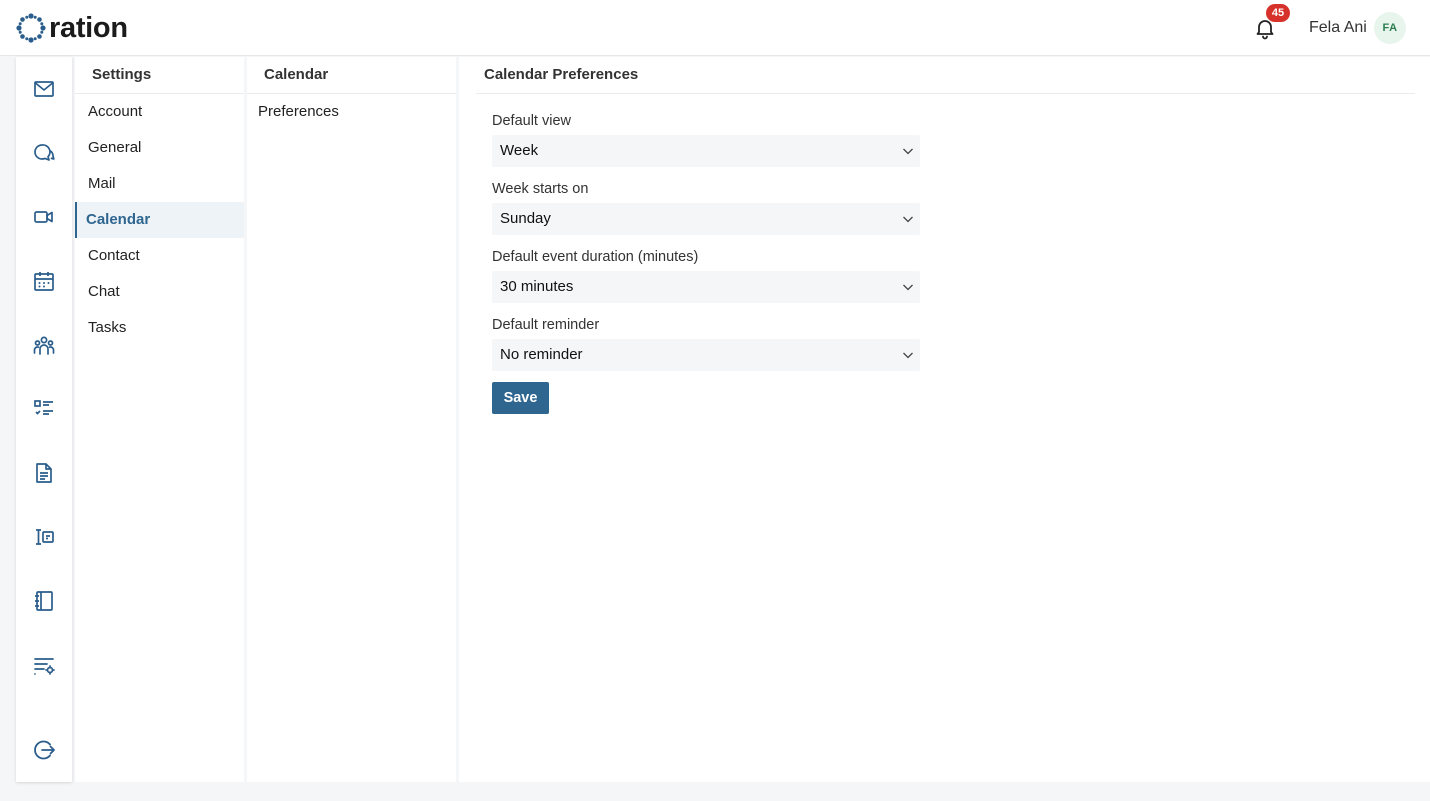 Image resolution: width=1430 pixels, height=801 pixels. I want to click on announcement-icon, so click(44, 537).